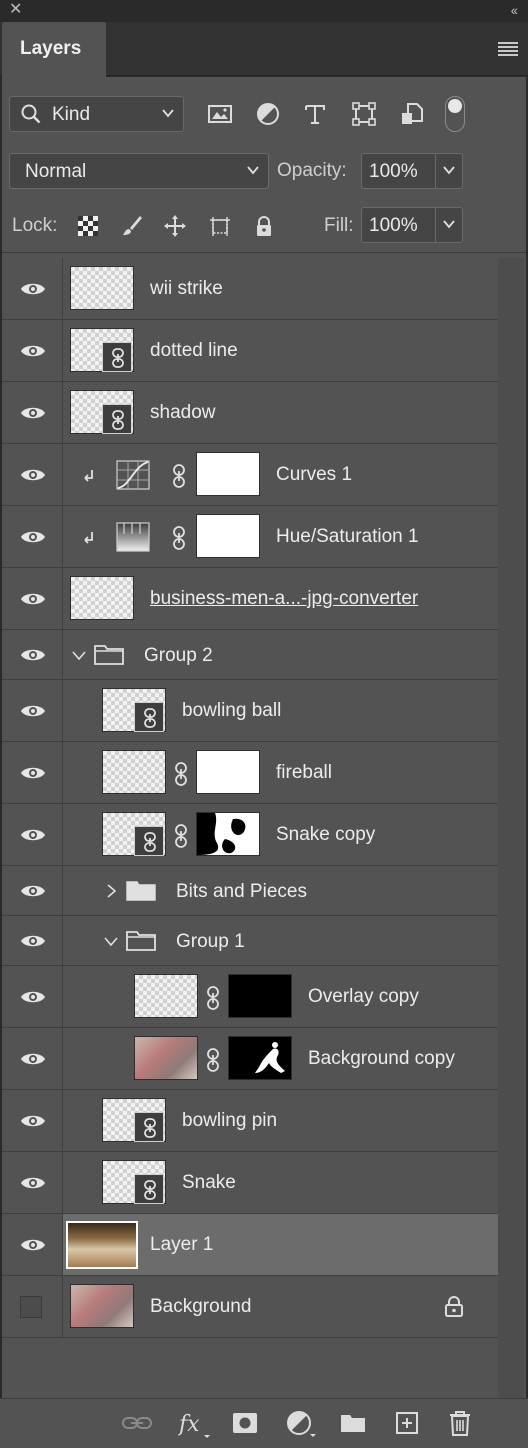 The image size is (528, 1448). What do you see at coordinates (220, 114) in the screenshot?
I see `image-filter-icon` at bounding box center [220, 114].